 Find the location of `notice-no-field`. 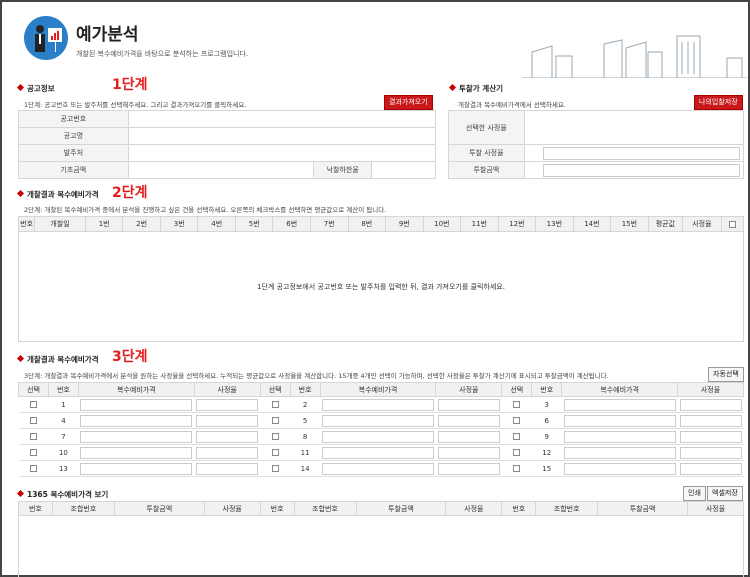

notice-no-field is located at coordinates (282, 119).